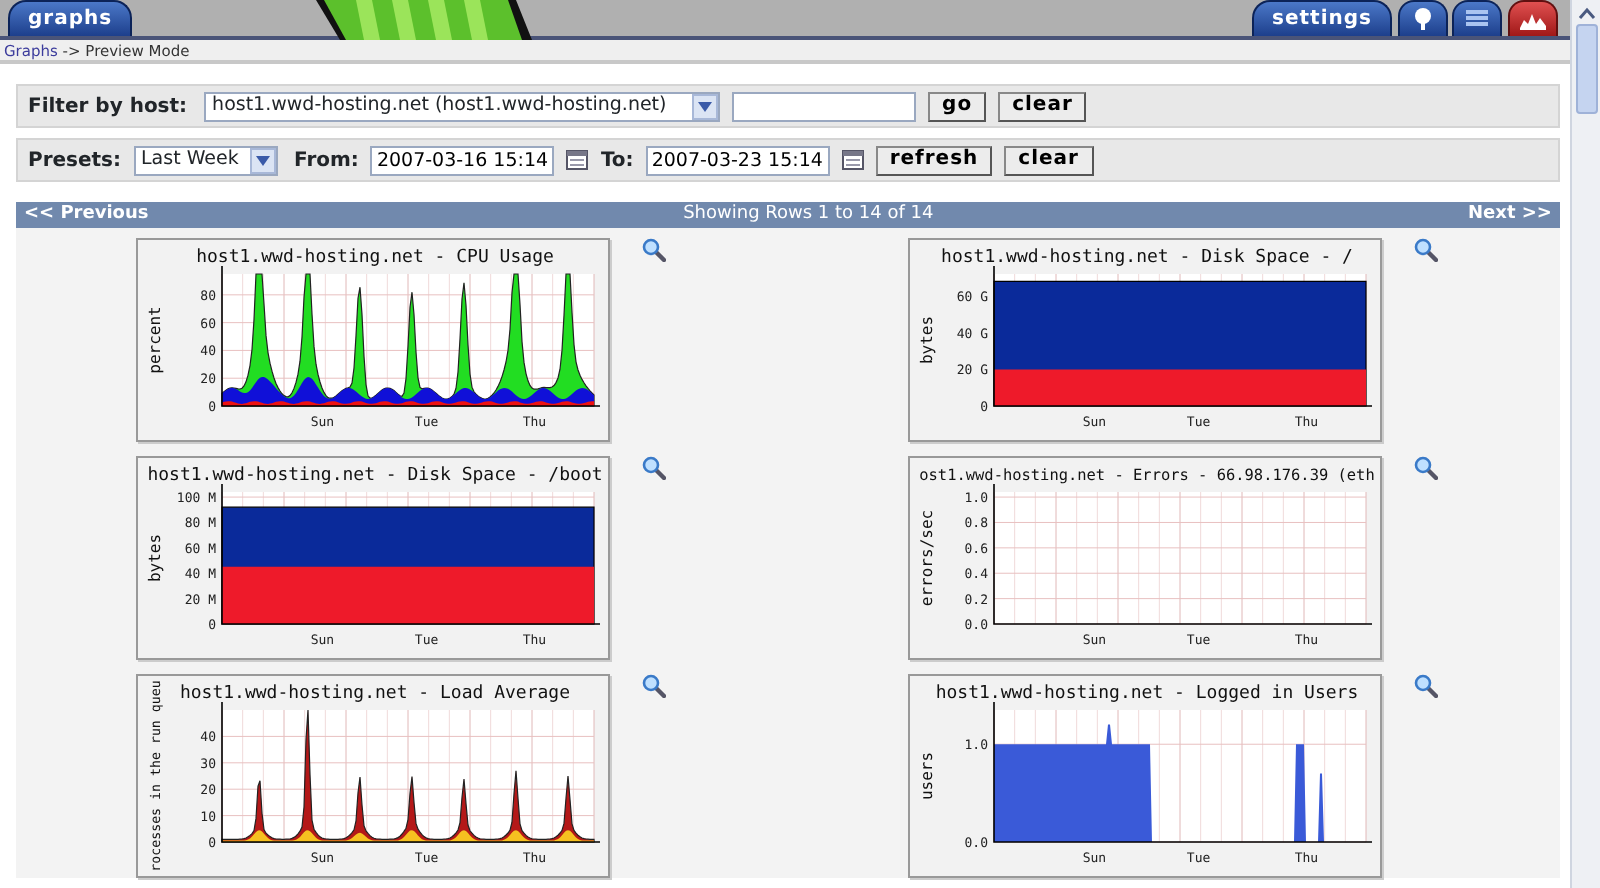 This screenshot has width=1600, height=888. What do you see at coordinates (737, 160) in the screenshot?
I see `to-date-field: 2007-03-23 15:14` at bounding box center [737, 160].